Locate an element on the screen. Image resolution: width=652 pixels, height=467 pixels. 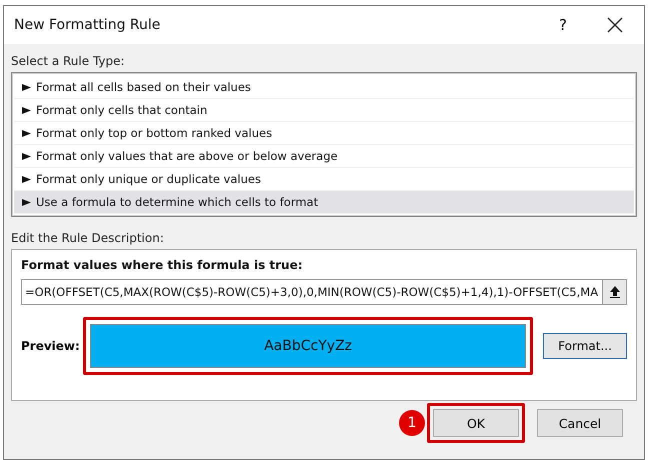
upload-arrow-icon is located at coordinates (615, 292).